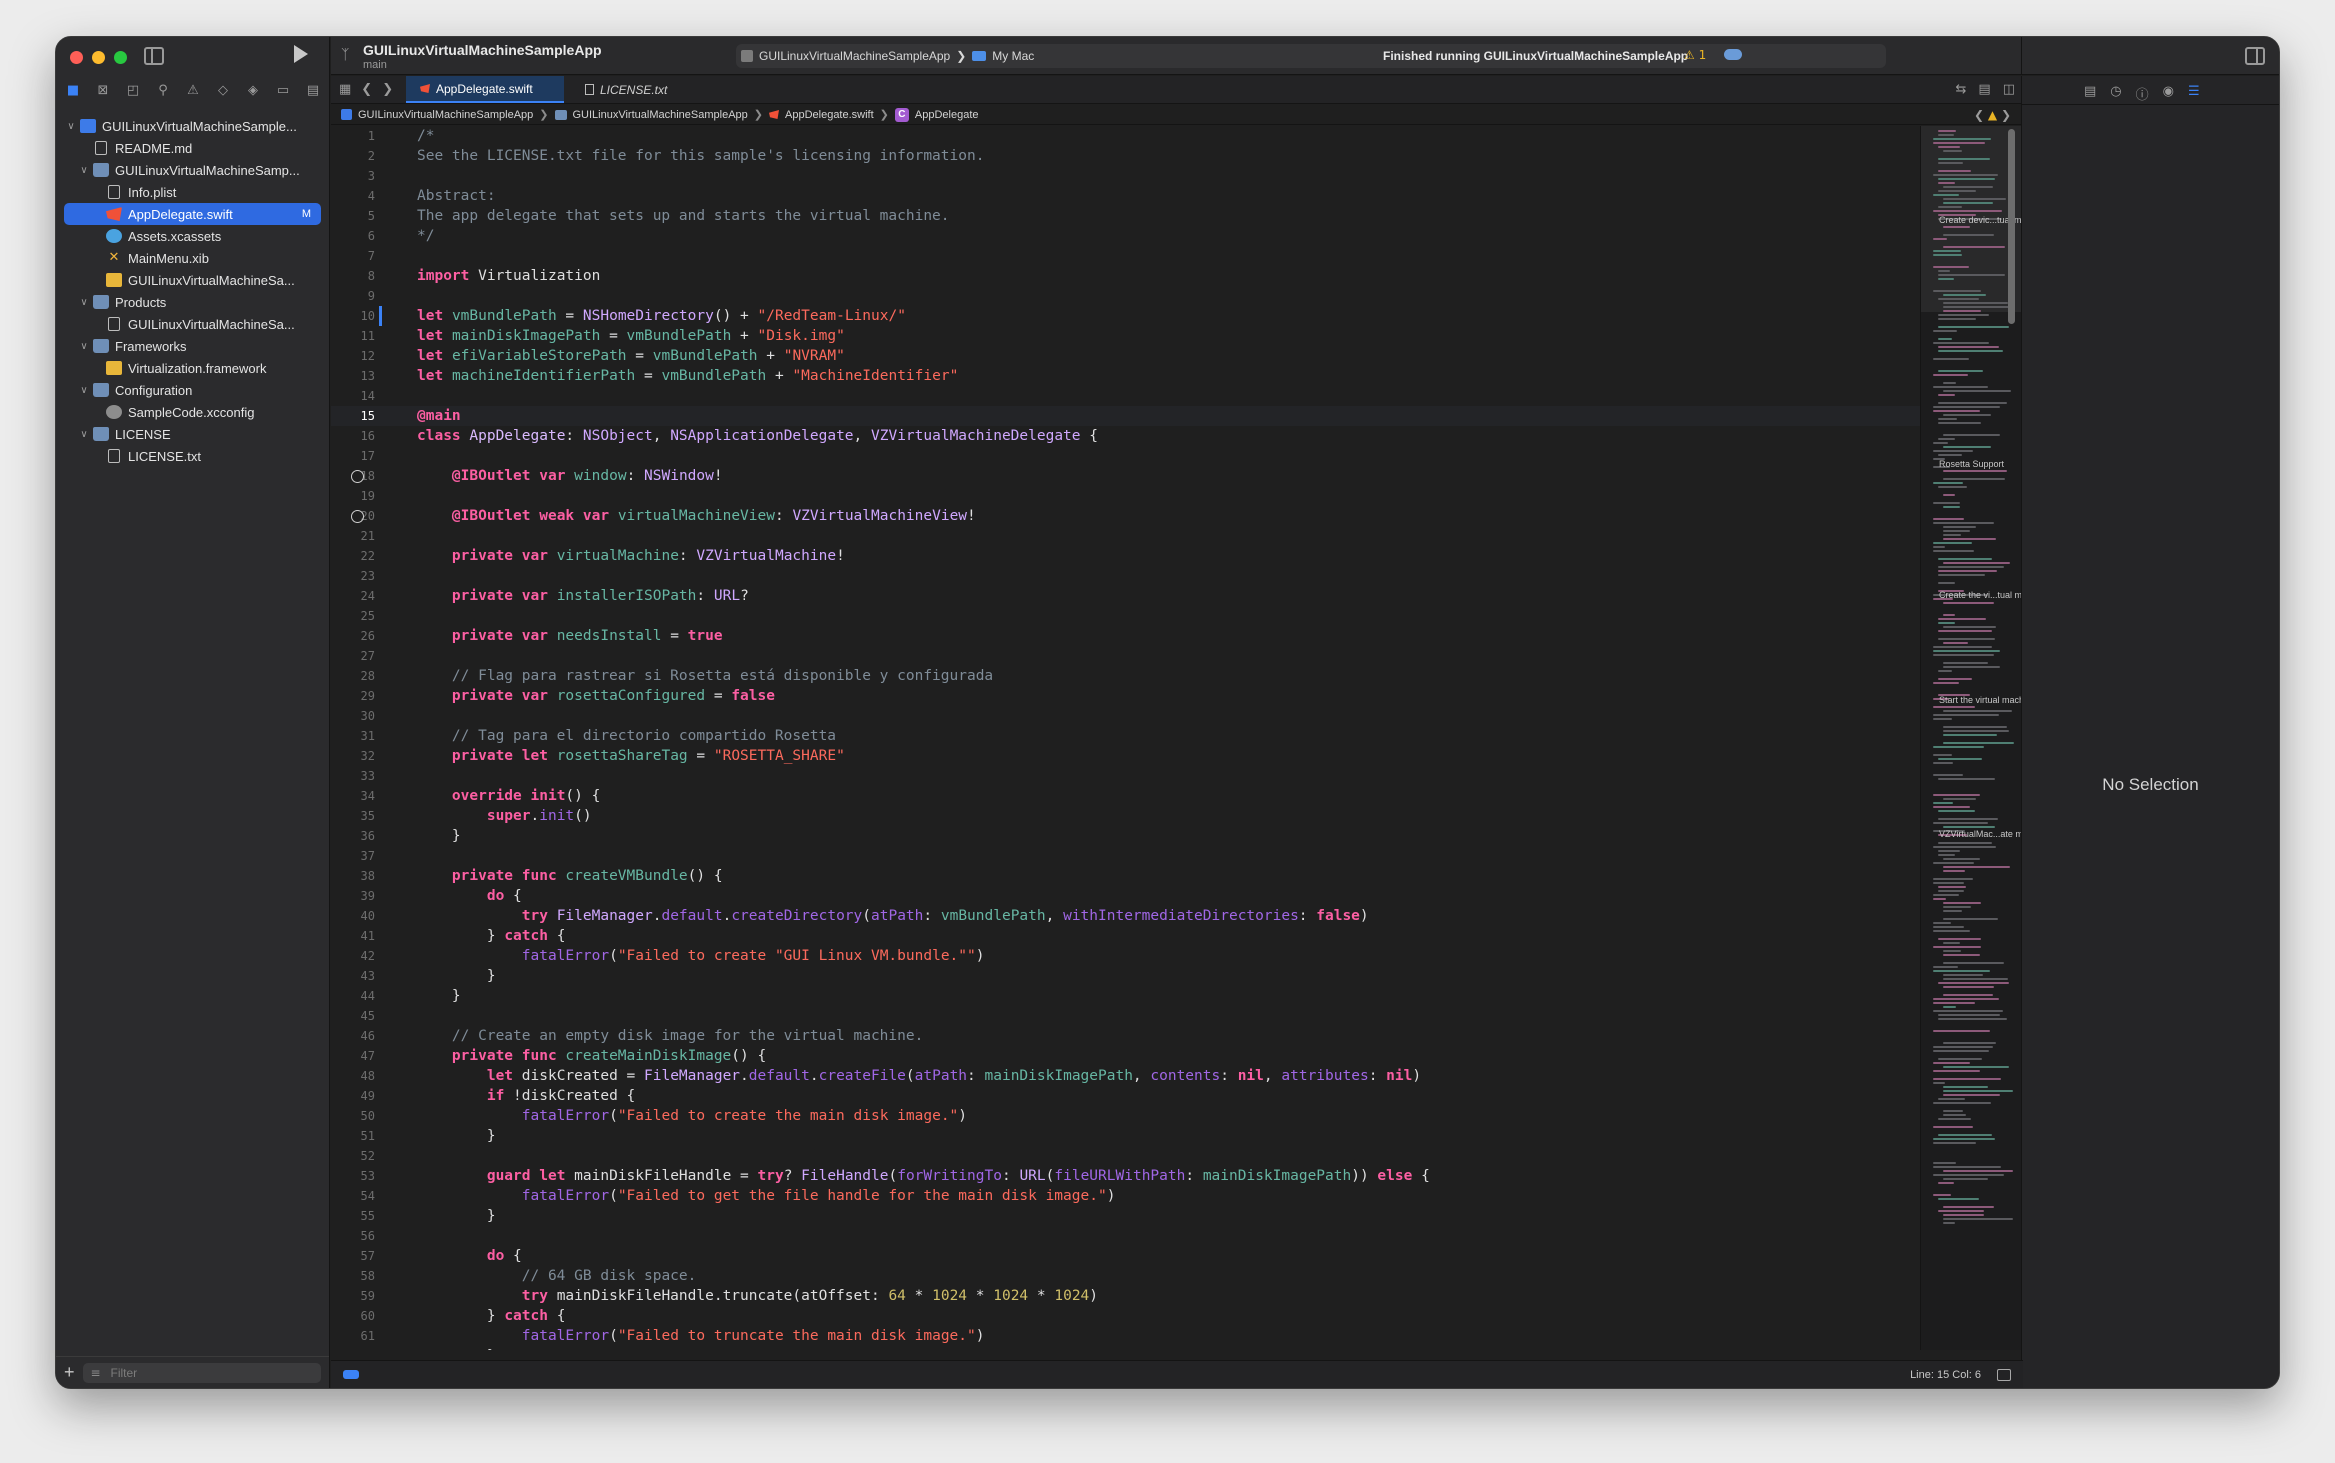 The width and height of the screenshot is (2335, 1463). I want to click on line-number: 29, so click(353, 696).